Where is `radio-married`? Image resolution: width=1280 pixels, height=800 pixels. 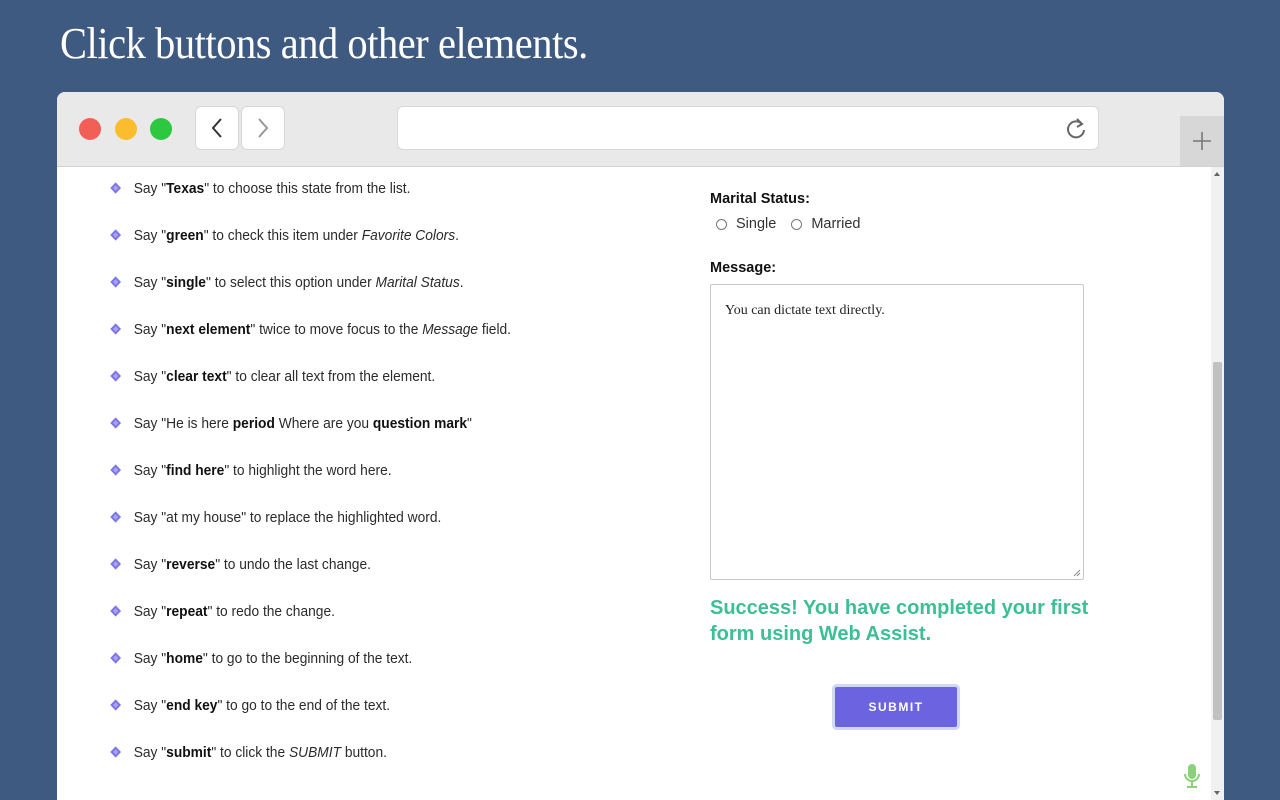 radio-married is located at coordinates (797, 224).